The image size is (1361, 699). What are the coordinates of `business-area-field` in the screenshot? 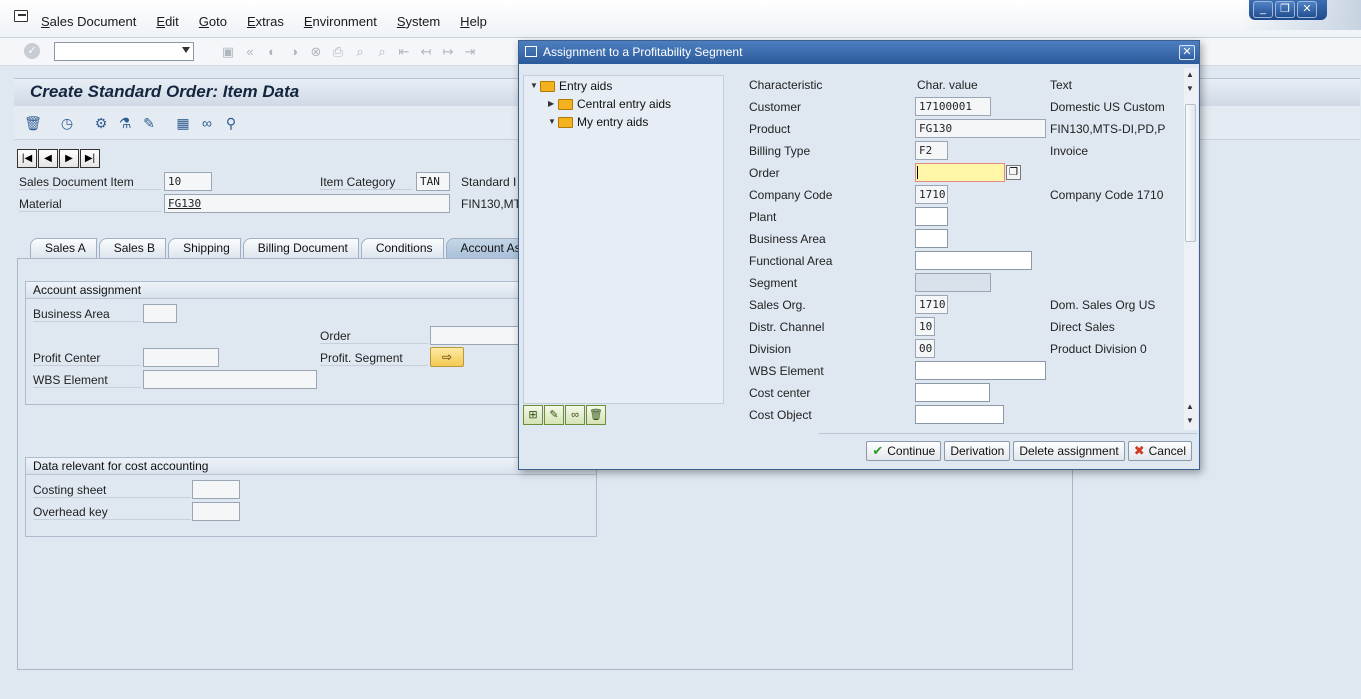 It's located at (160, 313).